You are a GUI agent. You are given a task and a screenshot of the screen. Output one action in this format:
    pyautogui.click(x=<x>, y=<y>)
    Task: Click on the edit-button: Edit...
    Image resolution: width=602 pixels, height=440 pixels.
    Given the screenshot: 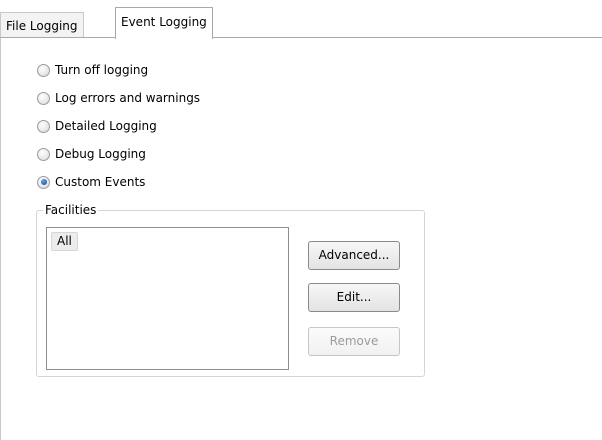 What is the action you would take?
    pyautogui.click(x=354, y=297)
    